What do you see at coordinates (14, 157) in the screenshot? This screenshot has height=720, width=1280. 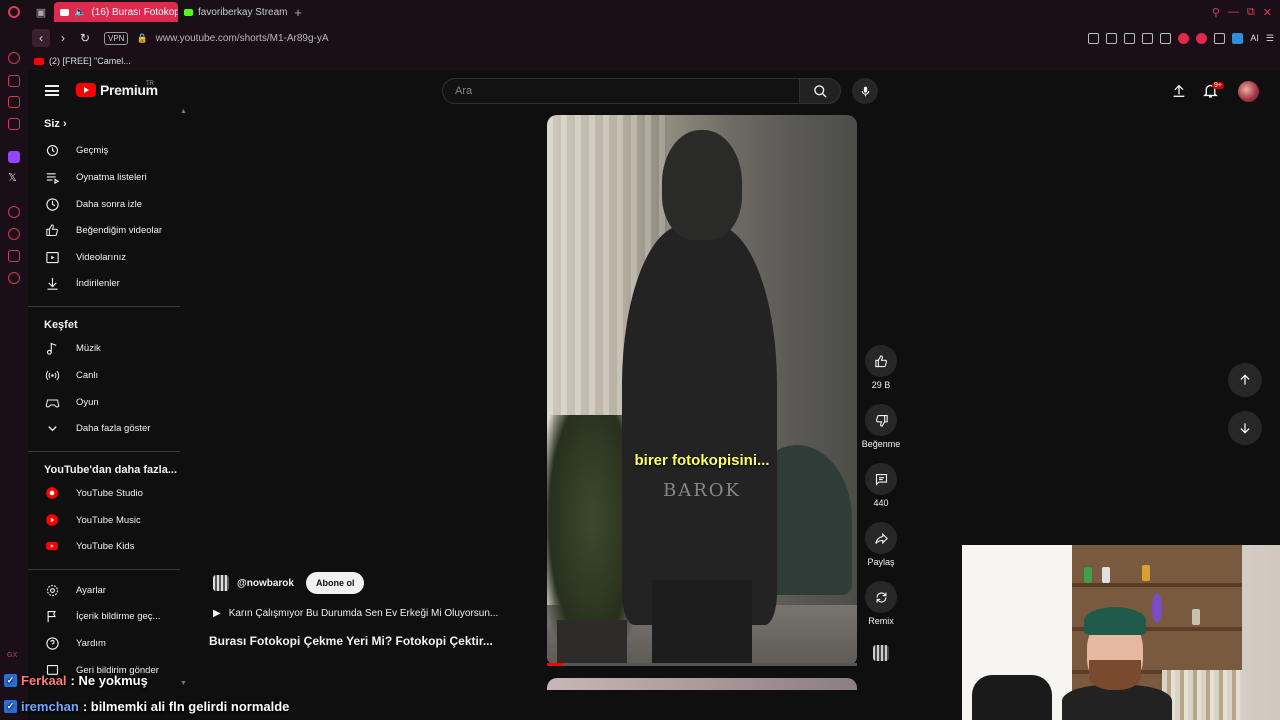 I see `twitch-icon` at bounding box center [14, 157].